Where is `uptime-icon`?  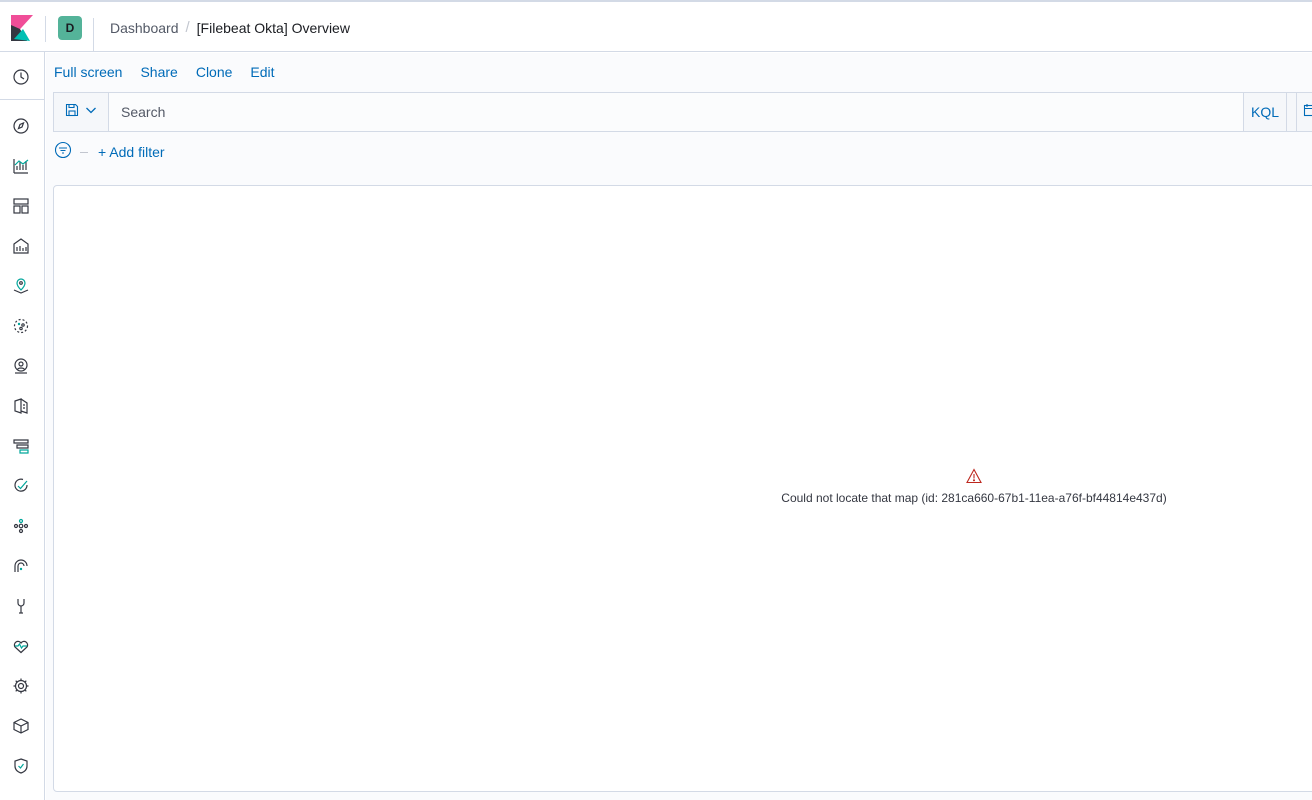 uptime-icon is located at coordinates (21, 486).